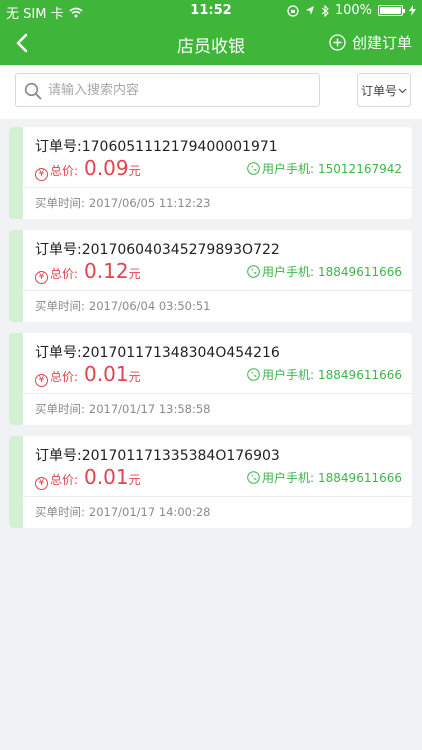 Image resolution: width=422 pixels, height=750 pixels. Describe the element at coordinates (309, 10) in the screenshot. I see `location-icon` at that location.